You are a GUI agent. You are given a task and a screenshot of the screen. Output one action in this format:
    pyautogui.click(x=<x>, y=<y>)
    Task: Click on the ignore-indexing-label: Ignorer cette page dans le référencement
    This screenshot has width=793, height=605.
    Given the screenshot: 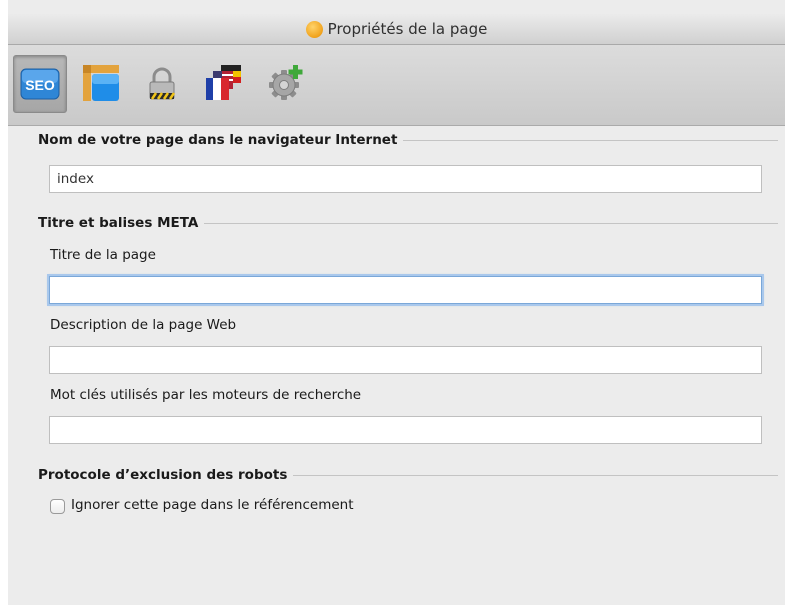 What is the action you would take?
    pyautogui.click(x=212, y=505)
    